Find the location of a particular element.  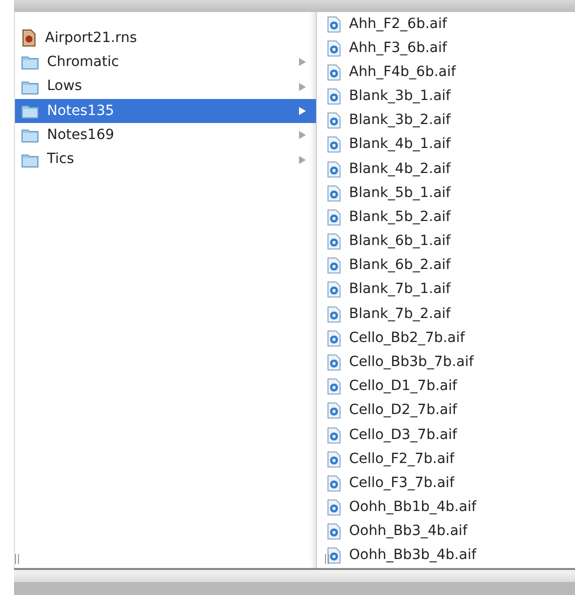

file-item: Blank_7b_1.aif is located at coordinates (446, 290).